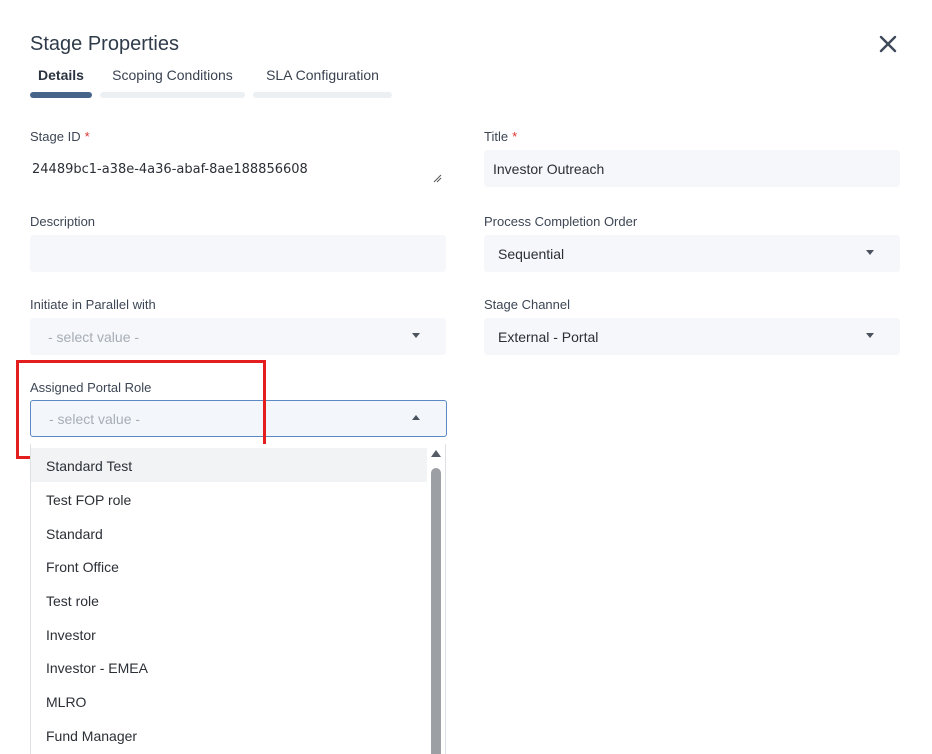 Image resolution: width=932 pixels, height=754 pixels. I want to click on stage-channel-select: External - Portal, so click(692, 336).